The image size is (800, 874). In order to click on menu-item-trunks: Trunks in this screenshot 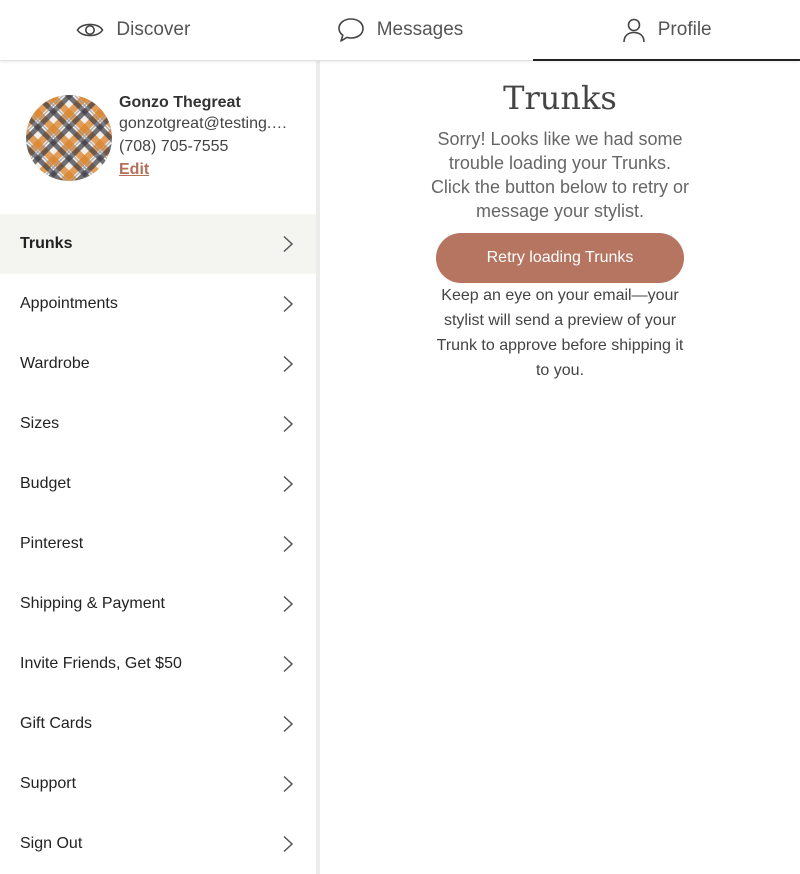, I will do `click(158, 244)`.